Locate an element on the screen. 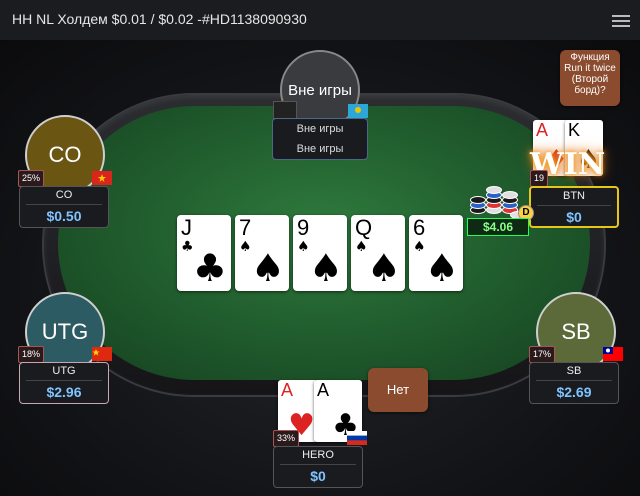 The width and height of the screenshot is (640, 496). board-card-5-suit-small: ♠ is located at coordinates (419, 247).